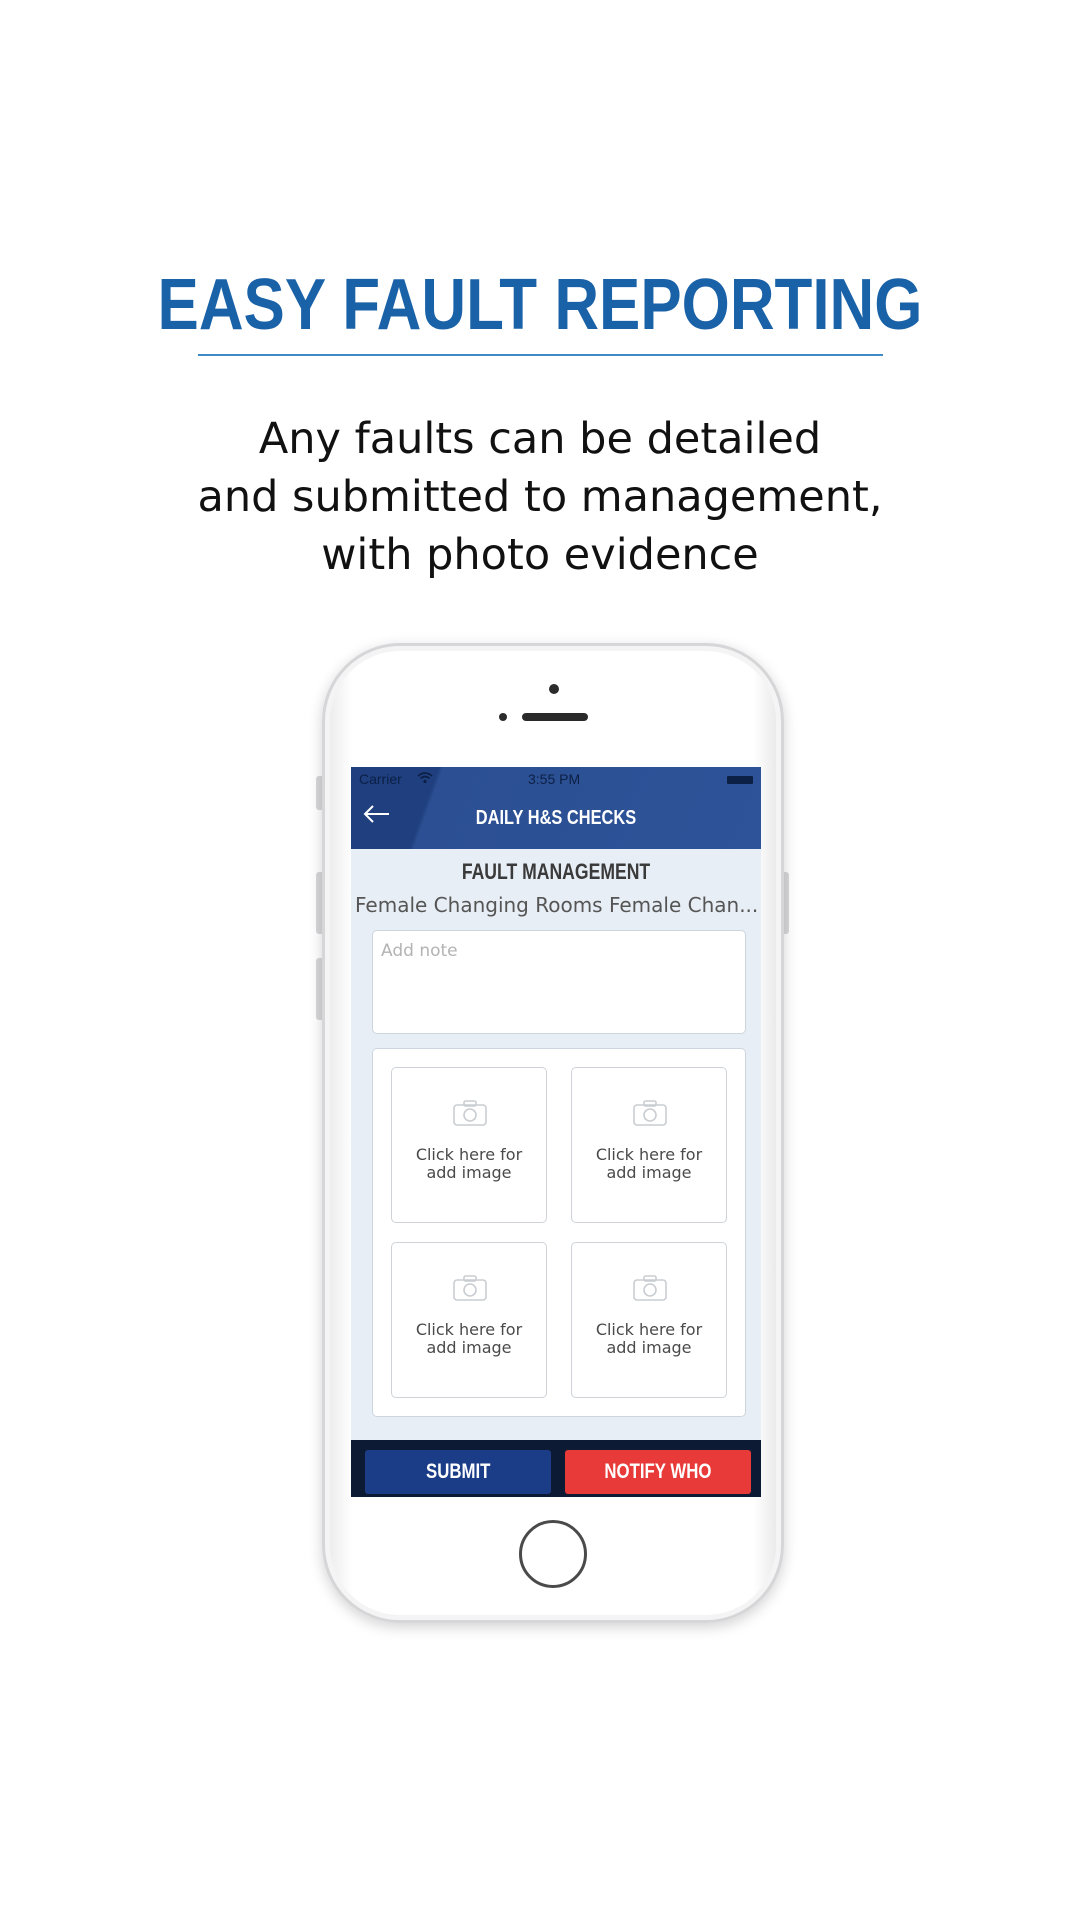 This screenshot has height=1920, width=1080. Describe the element at coordinates (658, 1472) in the screenshot. I see `notify-who-button: NOTIFY WHO` at that location.